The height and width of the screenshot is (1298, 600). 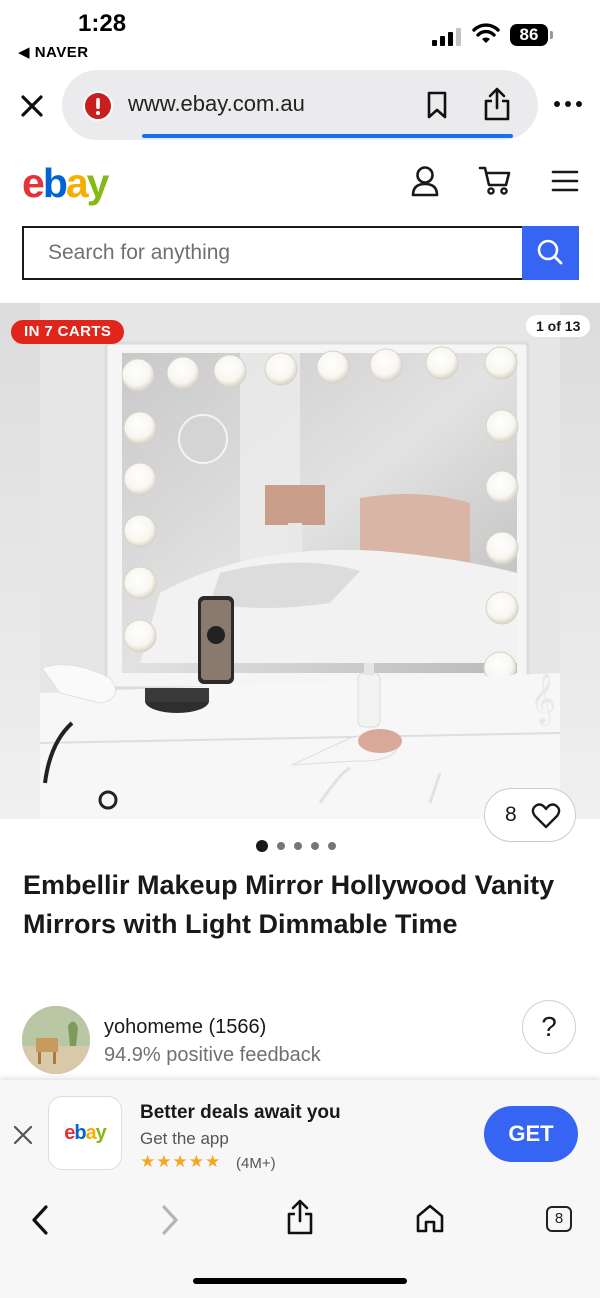 What do you see at coordinates (529, 35) in the screenshot?
I see `battery-level: 86` at bounding box center [529, 35].